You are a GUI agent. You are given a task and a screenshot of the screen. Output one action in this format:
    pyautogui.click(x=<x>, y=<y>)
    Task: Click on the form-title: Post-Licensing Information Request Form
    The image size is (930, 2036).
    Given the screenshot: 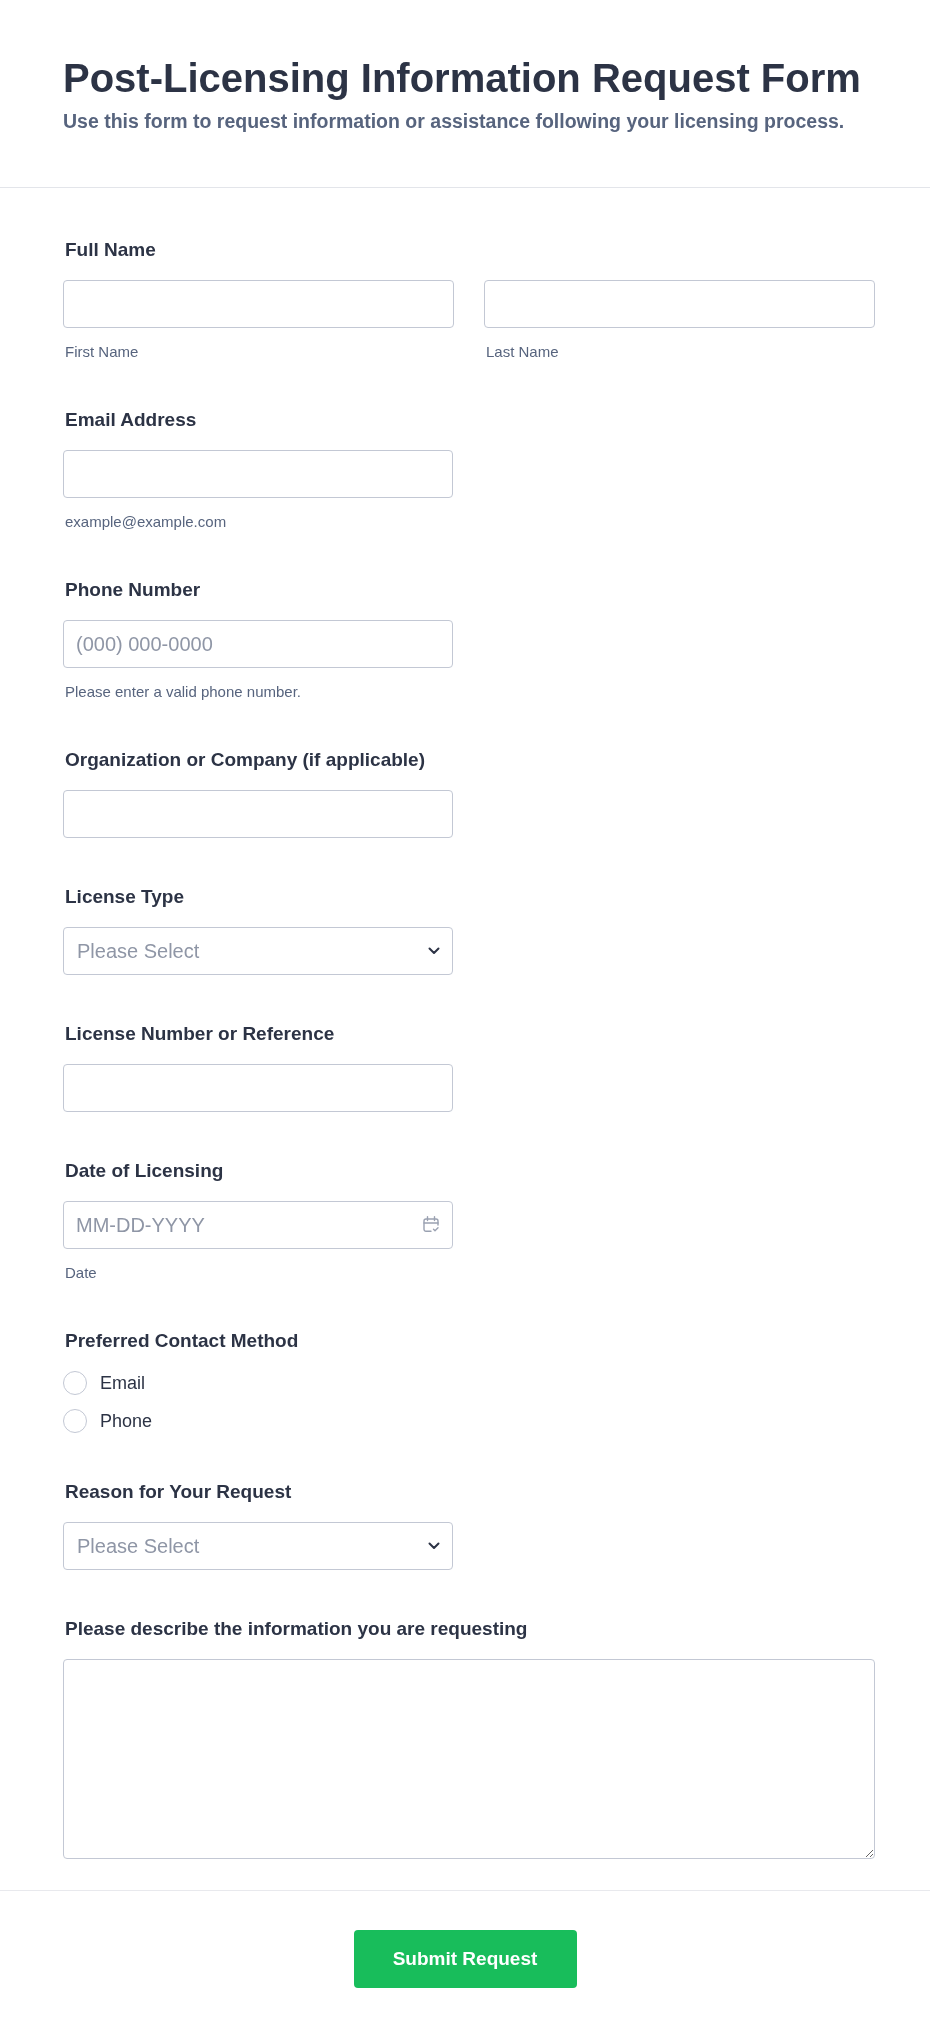 What is the action you would take?
    pyautogui.click(x=462, y=78)
    